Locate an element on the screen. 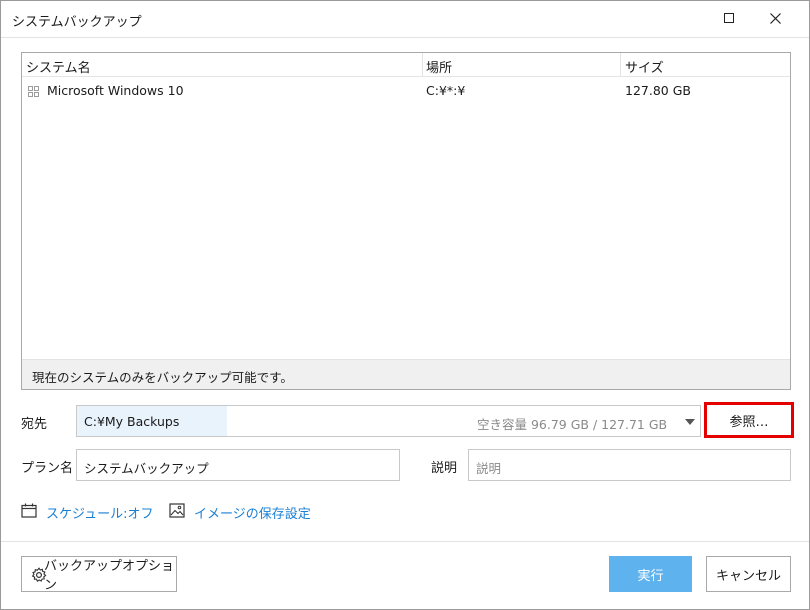  location-cell: C:¥*:¥ is located at coordinates (446, 90).